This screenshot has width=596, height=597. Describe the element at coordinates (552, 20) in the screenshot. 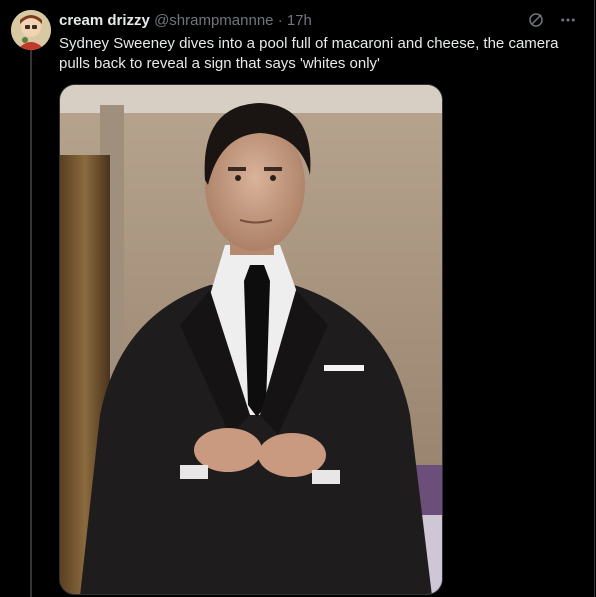

I see `tweet-actions-top` at that location.